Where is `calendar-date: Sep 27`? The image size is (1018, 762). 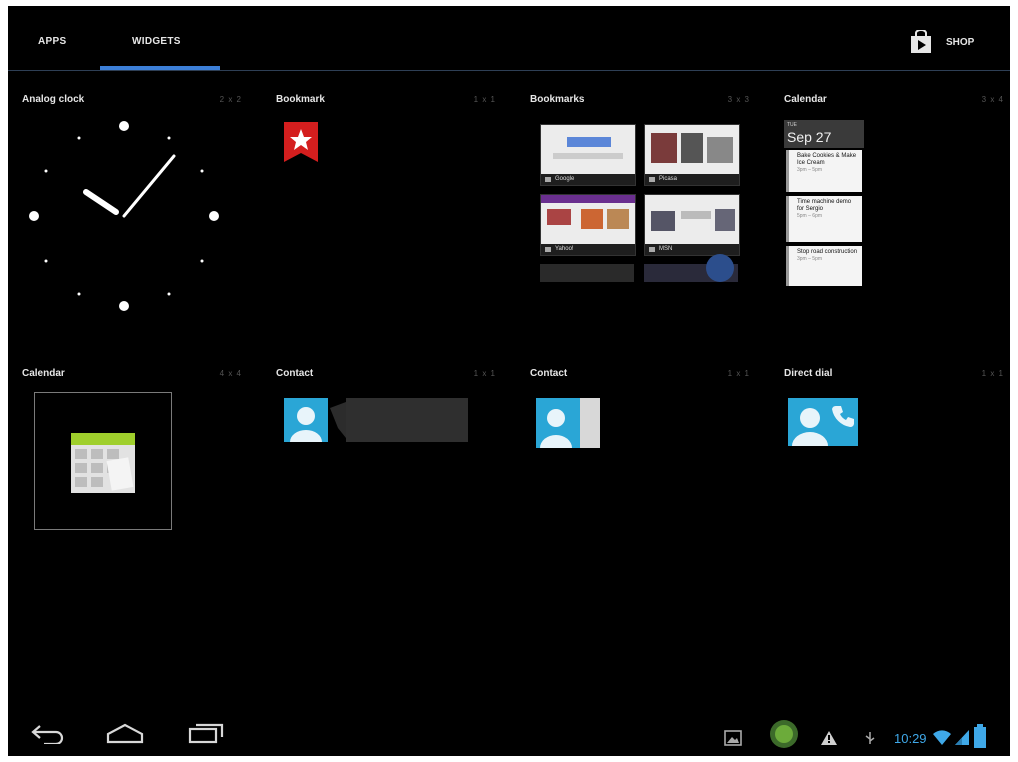
calendar-date: Sep 27 is located at coordinates (809, 137).